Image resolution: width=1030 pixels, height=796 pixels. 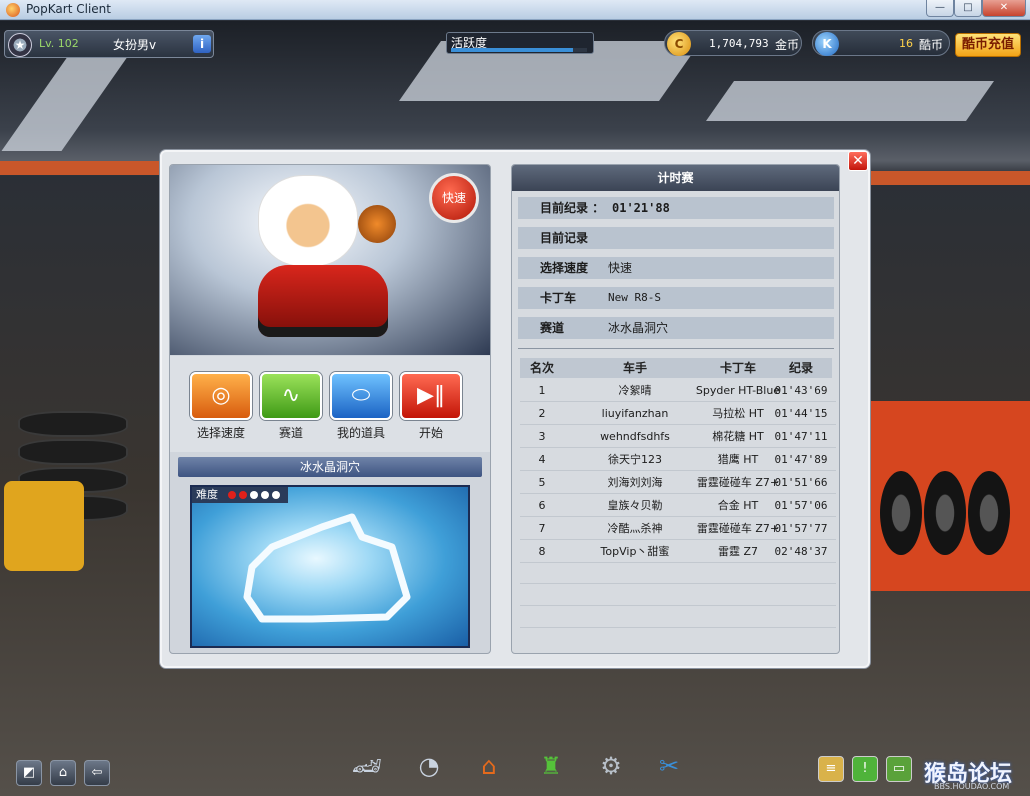 What do you see at coordinates (430, 433) in the screenshot?
I see `start-label: 开始` at bounding box center [430, 433].